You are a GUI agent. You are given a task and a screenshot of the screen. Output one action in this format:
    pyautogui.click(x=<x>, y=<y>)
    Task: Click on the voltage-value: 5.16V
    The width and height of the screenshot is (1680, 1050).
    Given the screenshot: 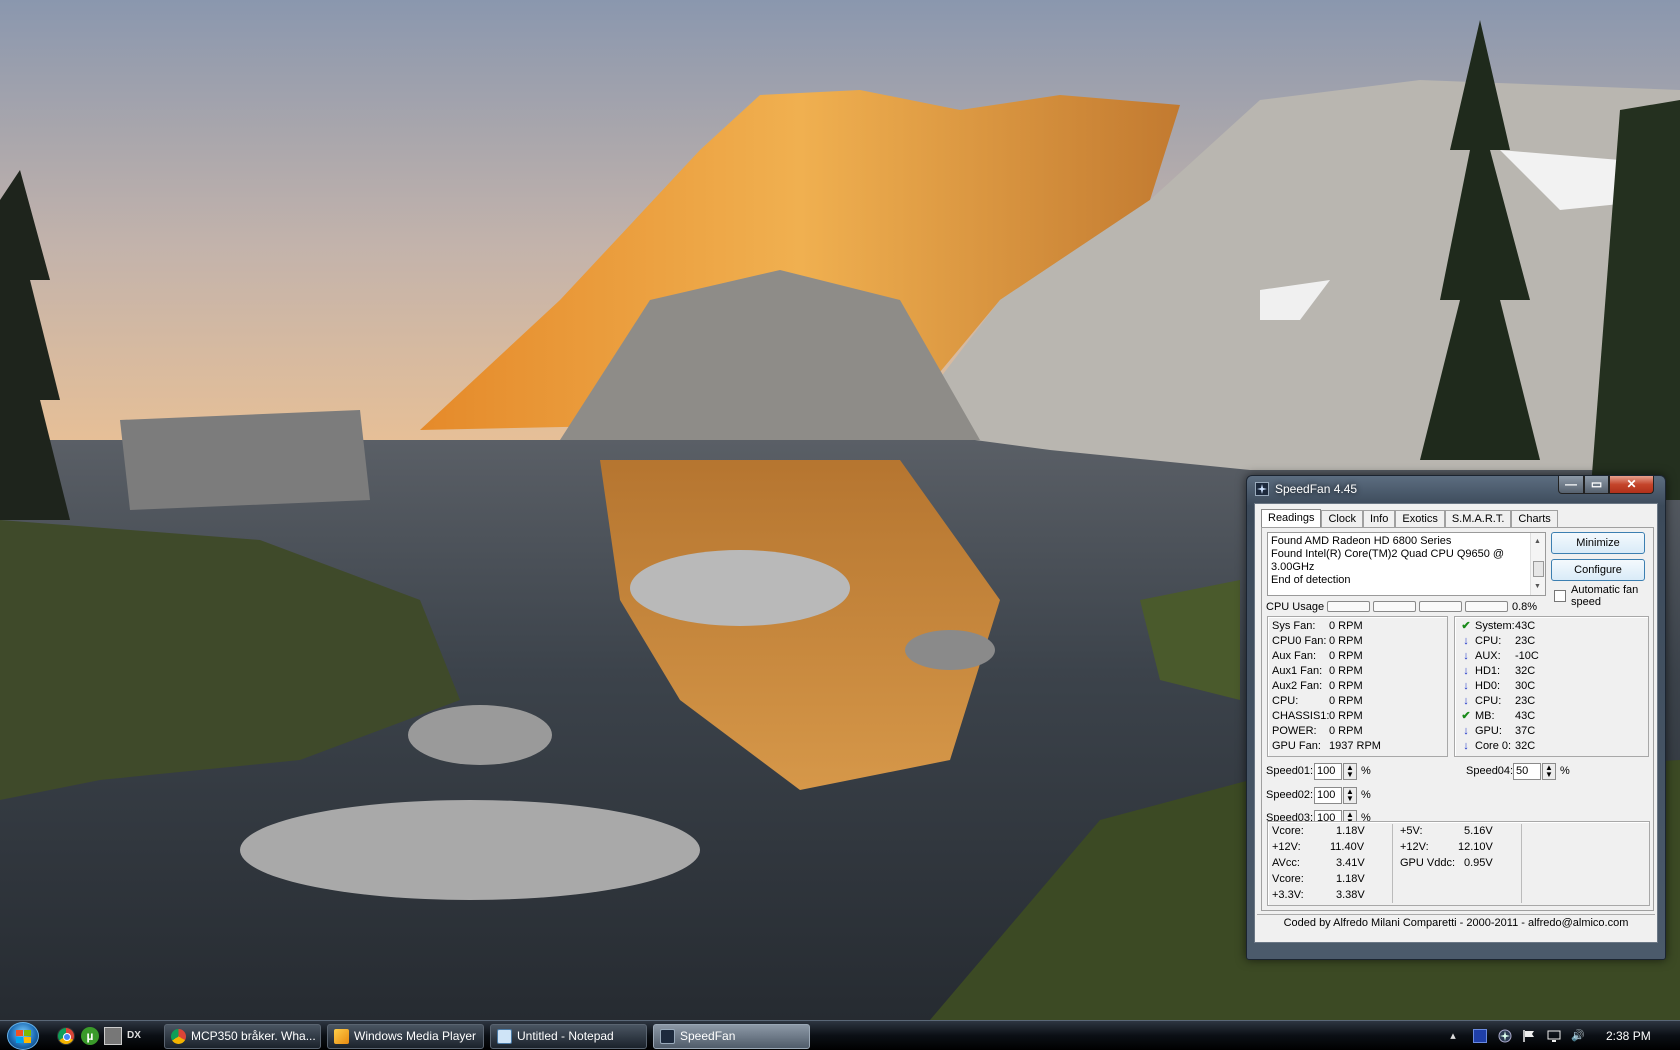 What is the action you would take?
    pyautogui.click(x=1478, y=831)
    